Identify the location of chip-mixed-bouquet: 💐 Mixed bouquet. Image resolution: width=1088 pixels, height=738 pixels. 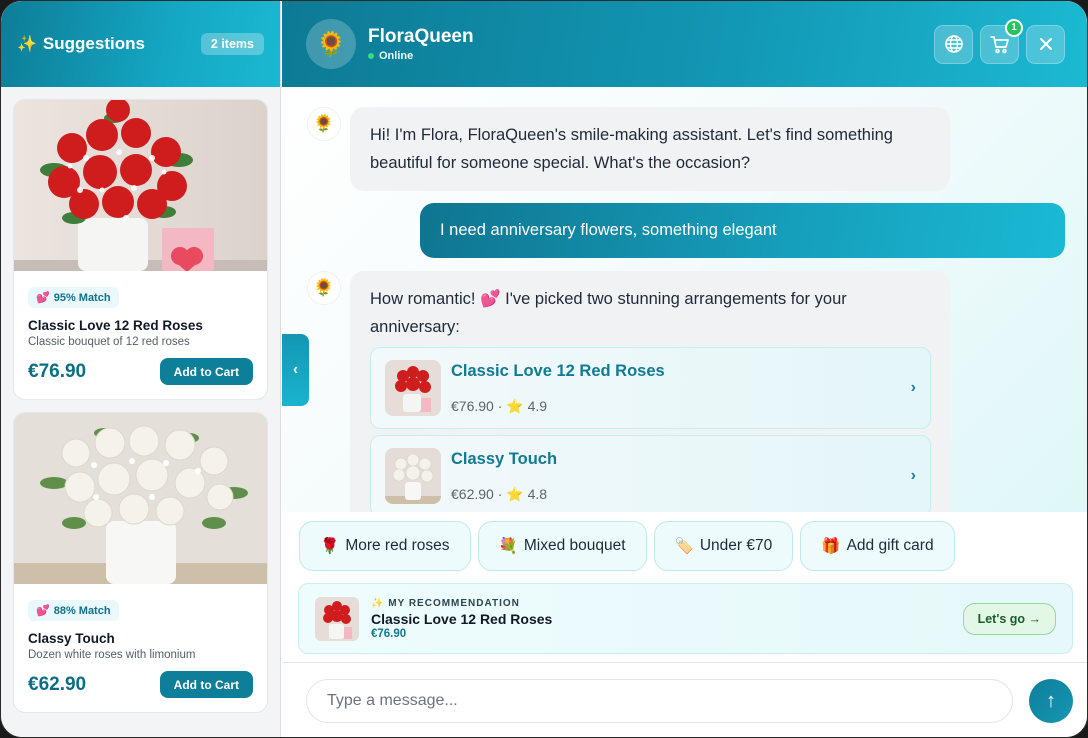
(562, 546).